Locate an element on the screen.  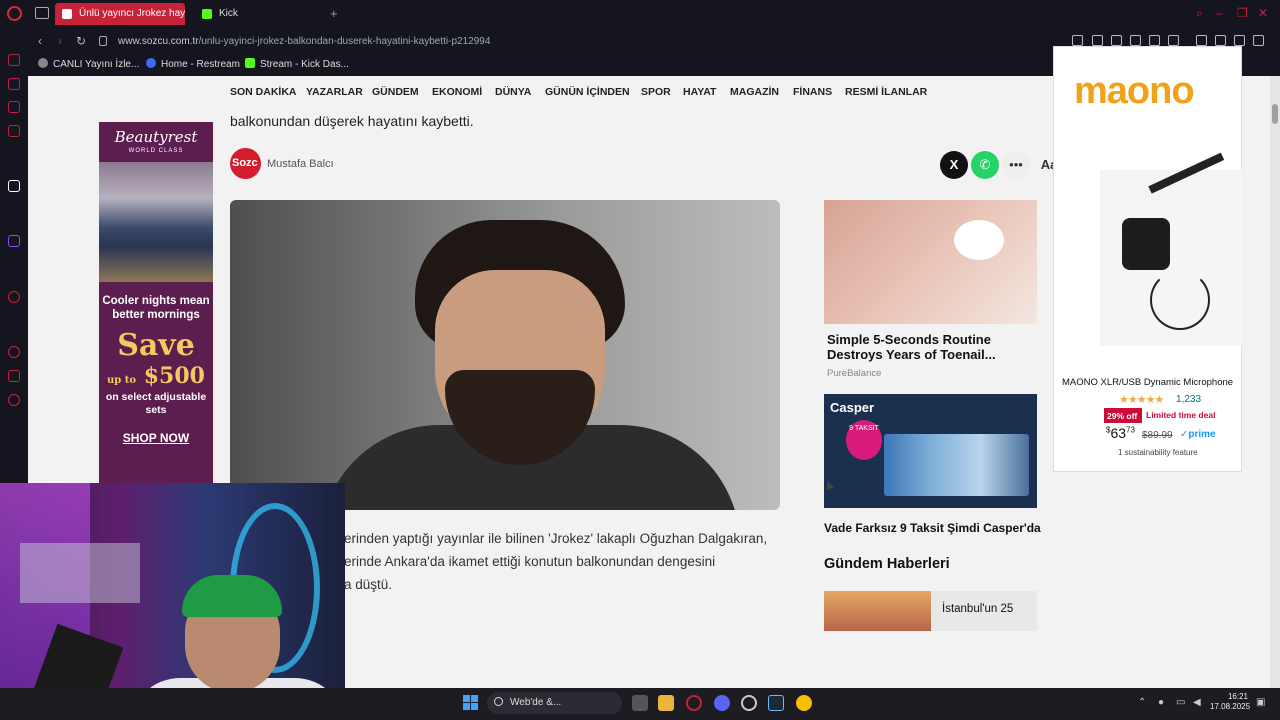
notification-icon: ▣ is located at coordinates (1260, 702).